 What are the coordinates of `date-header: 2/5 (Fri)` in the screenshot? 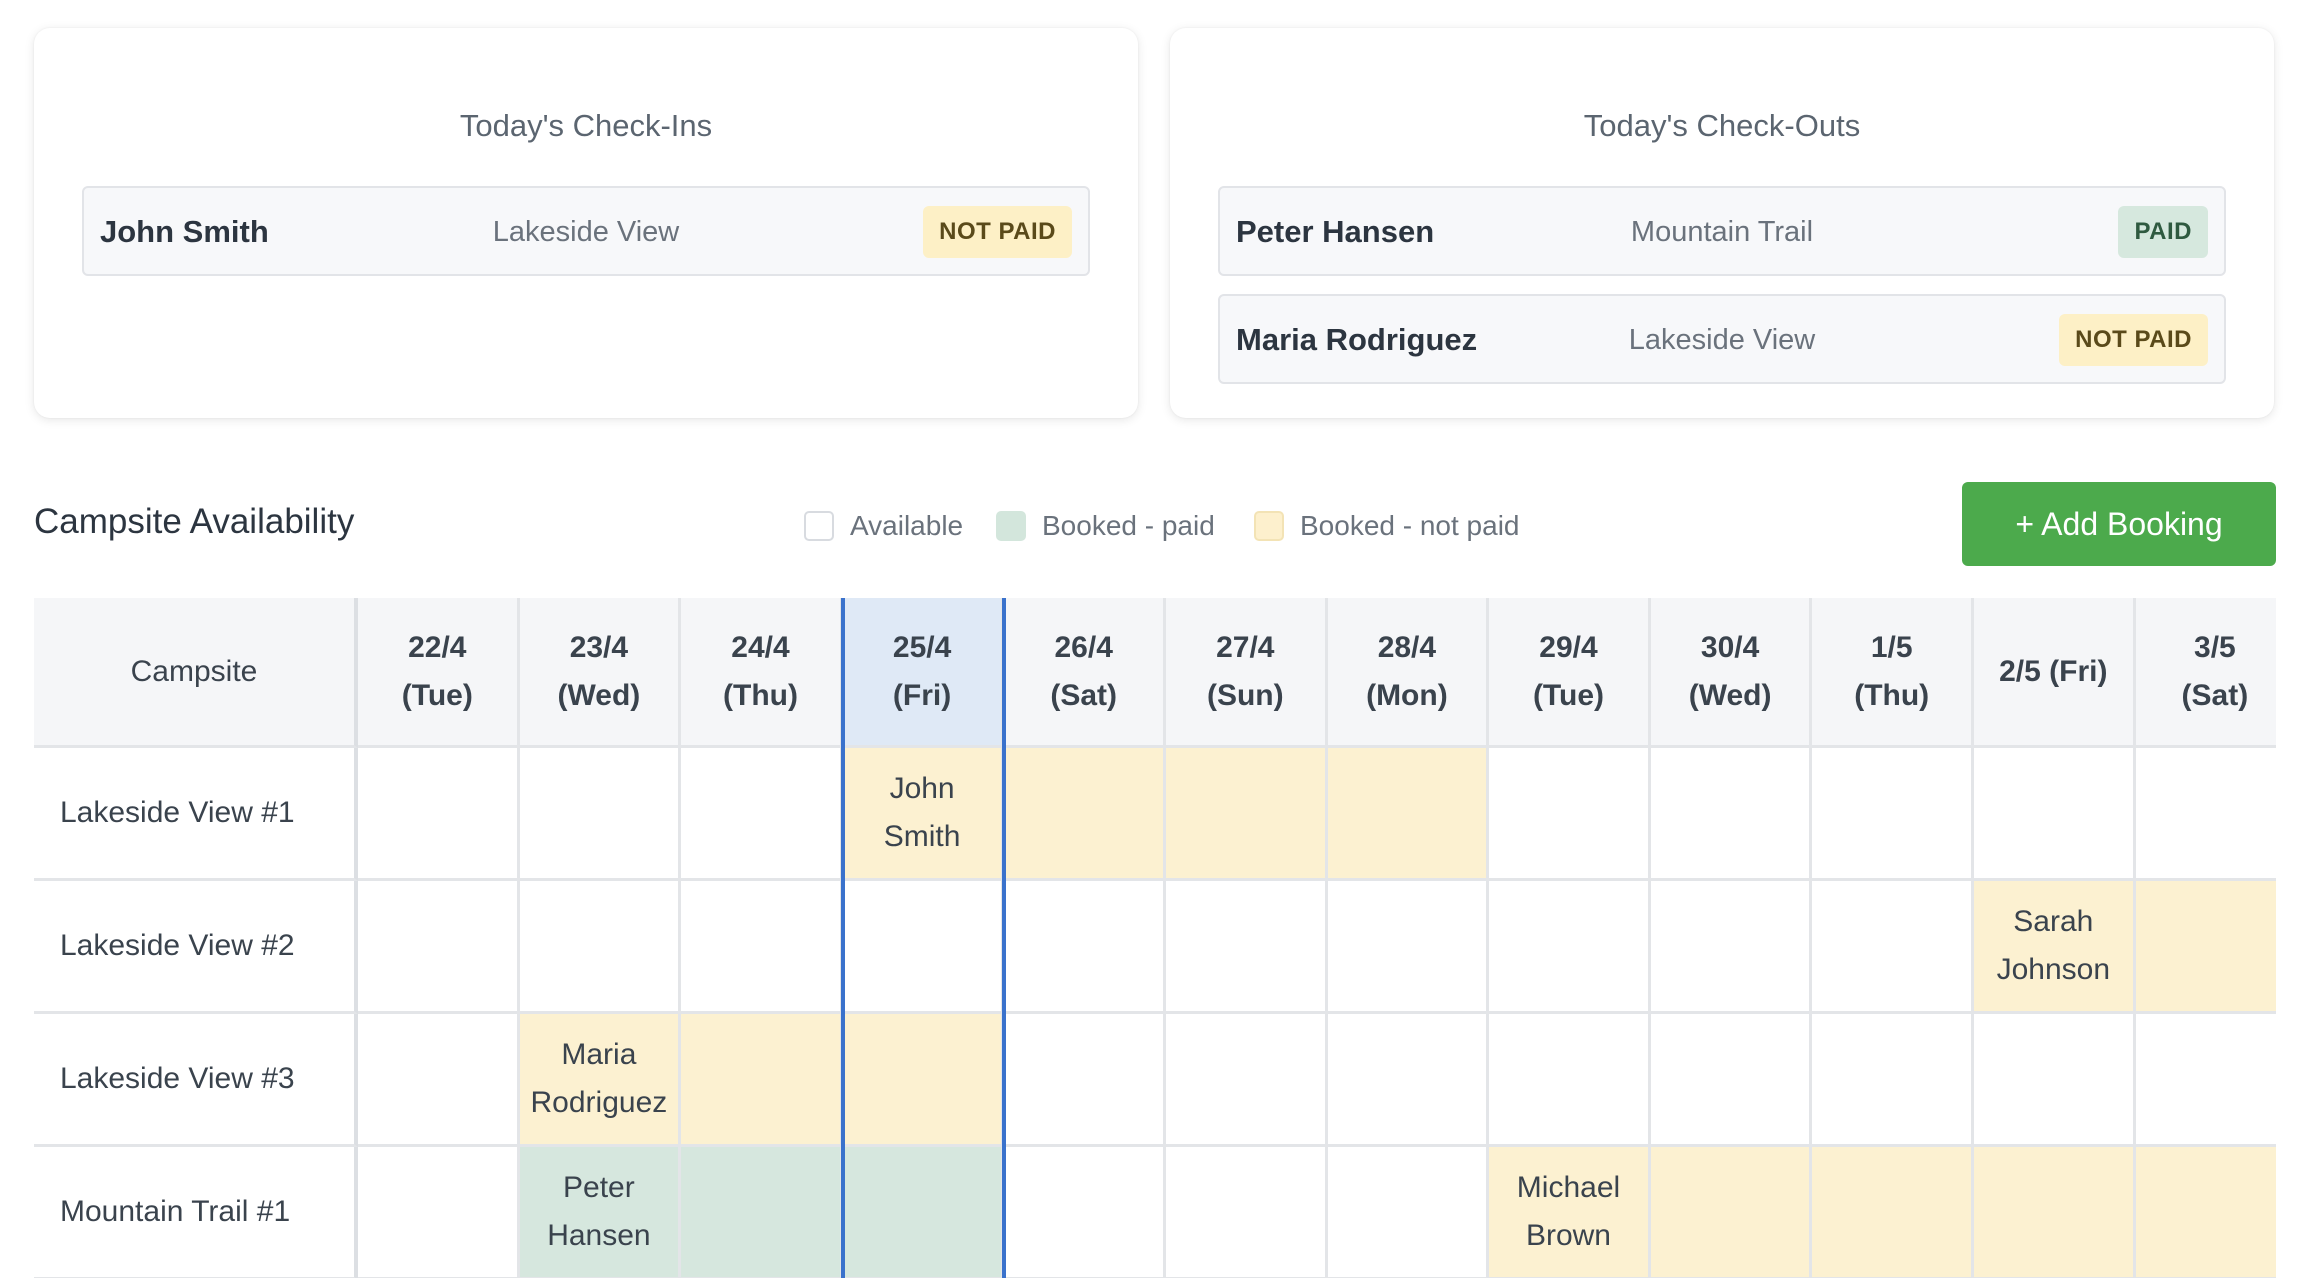 It's located at (2055, 673).